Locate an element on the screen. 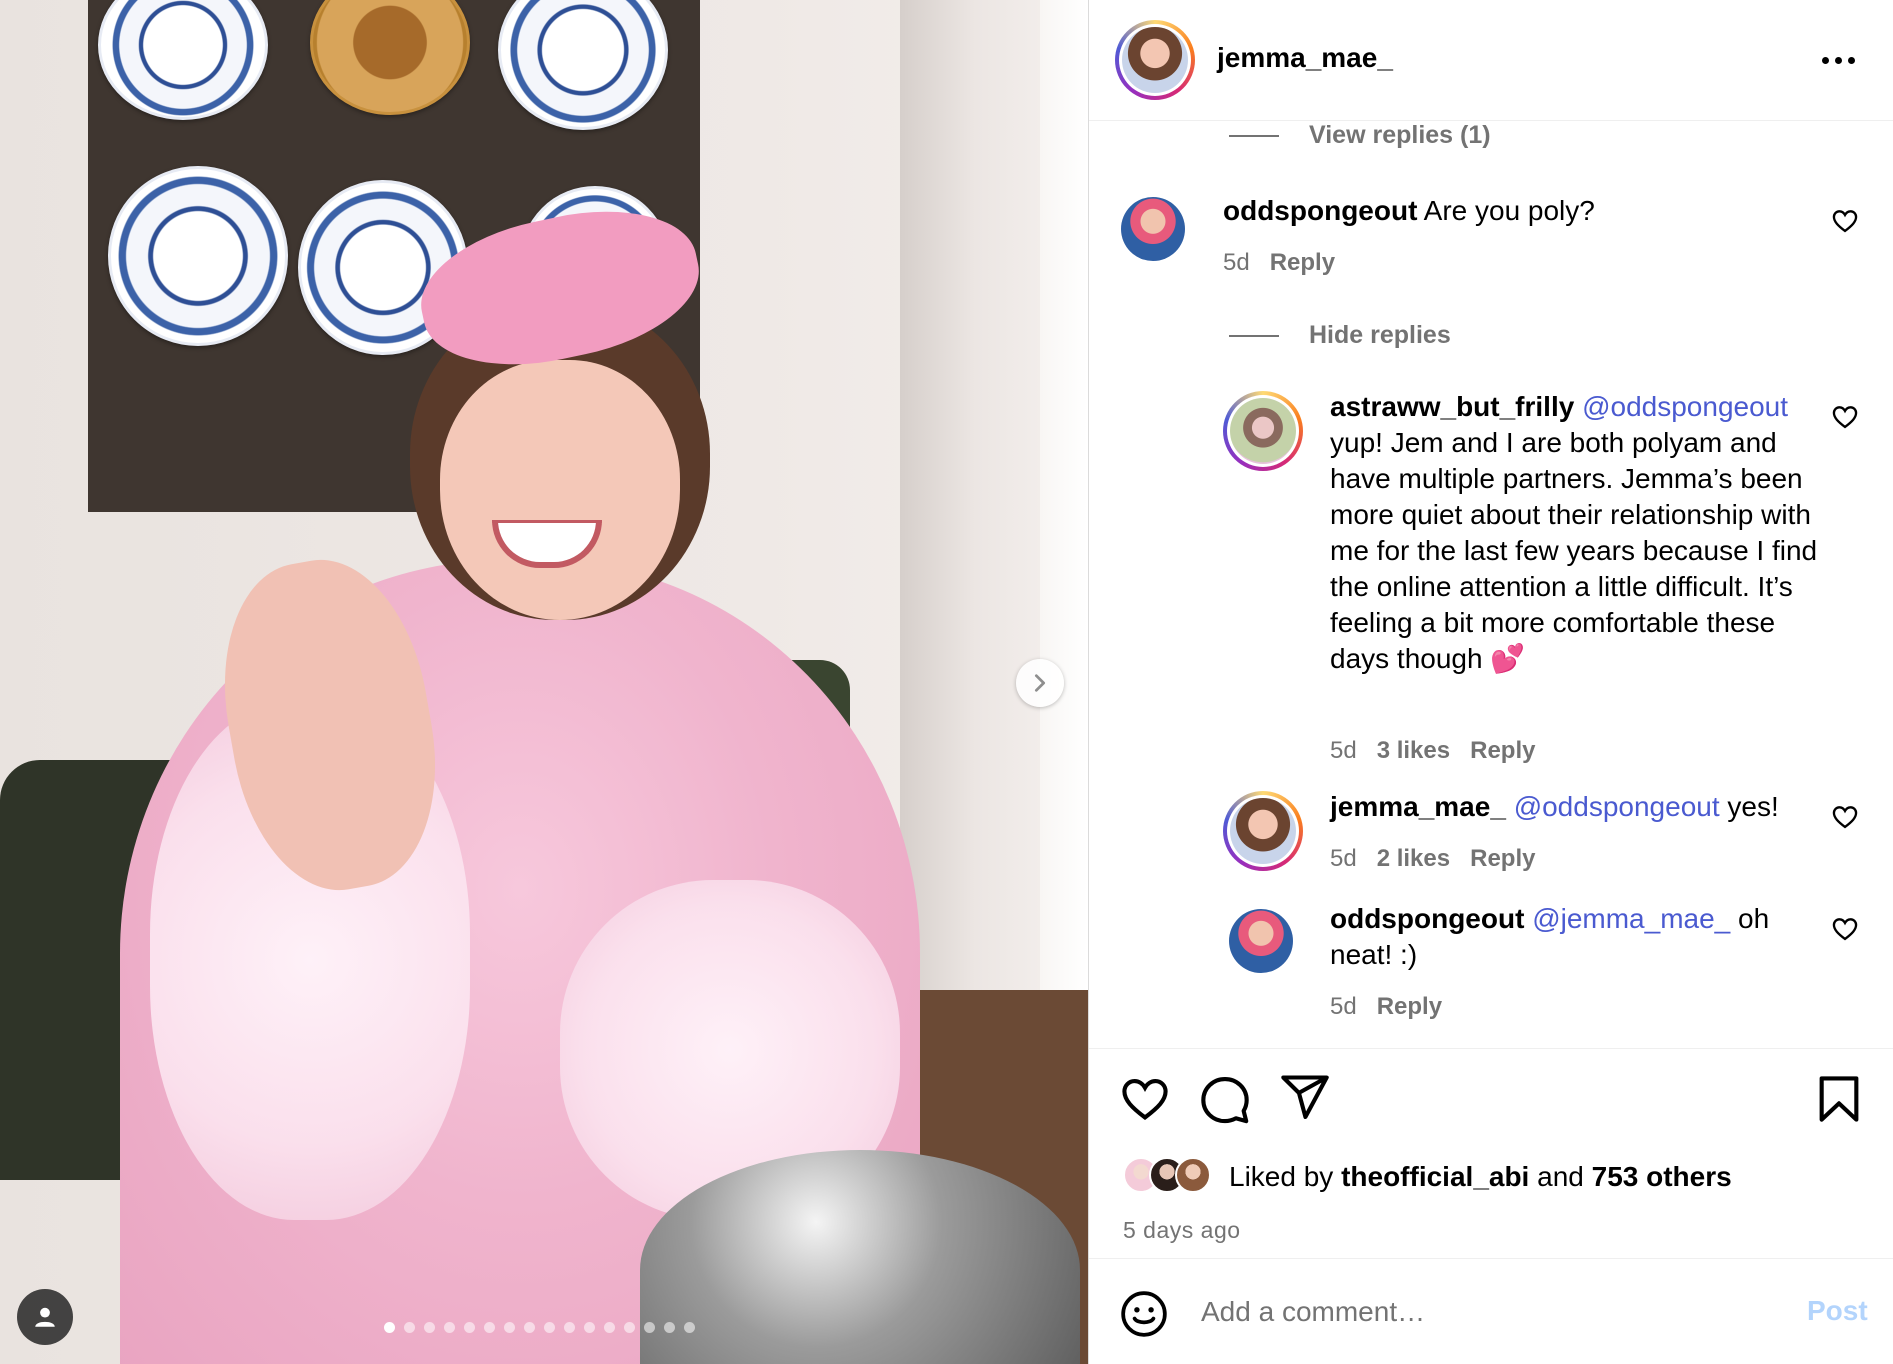 The height and width of the screenshot is (1364, 1893). more-horizontal-icon is located at coordinates (1825, 60).